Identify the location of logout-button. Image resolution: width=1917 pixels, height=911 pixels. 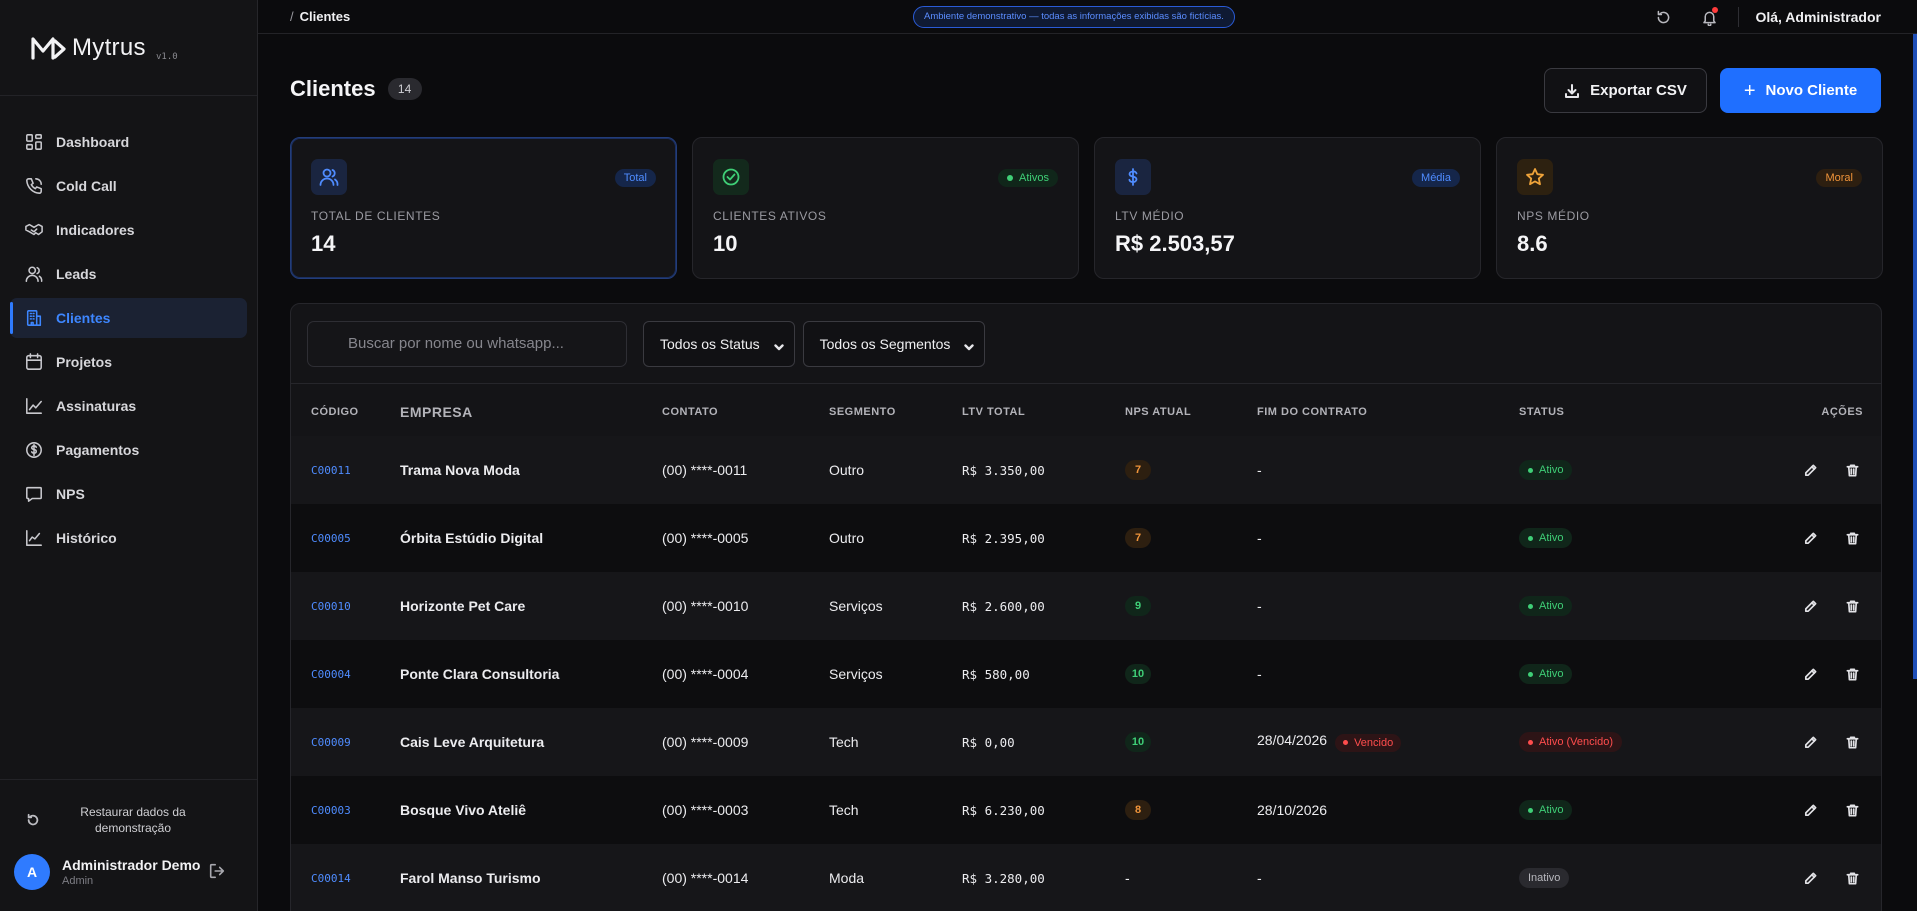
(218, 872).